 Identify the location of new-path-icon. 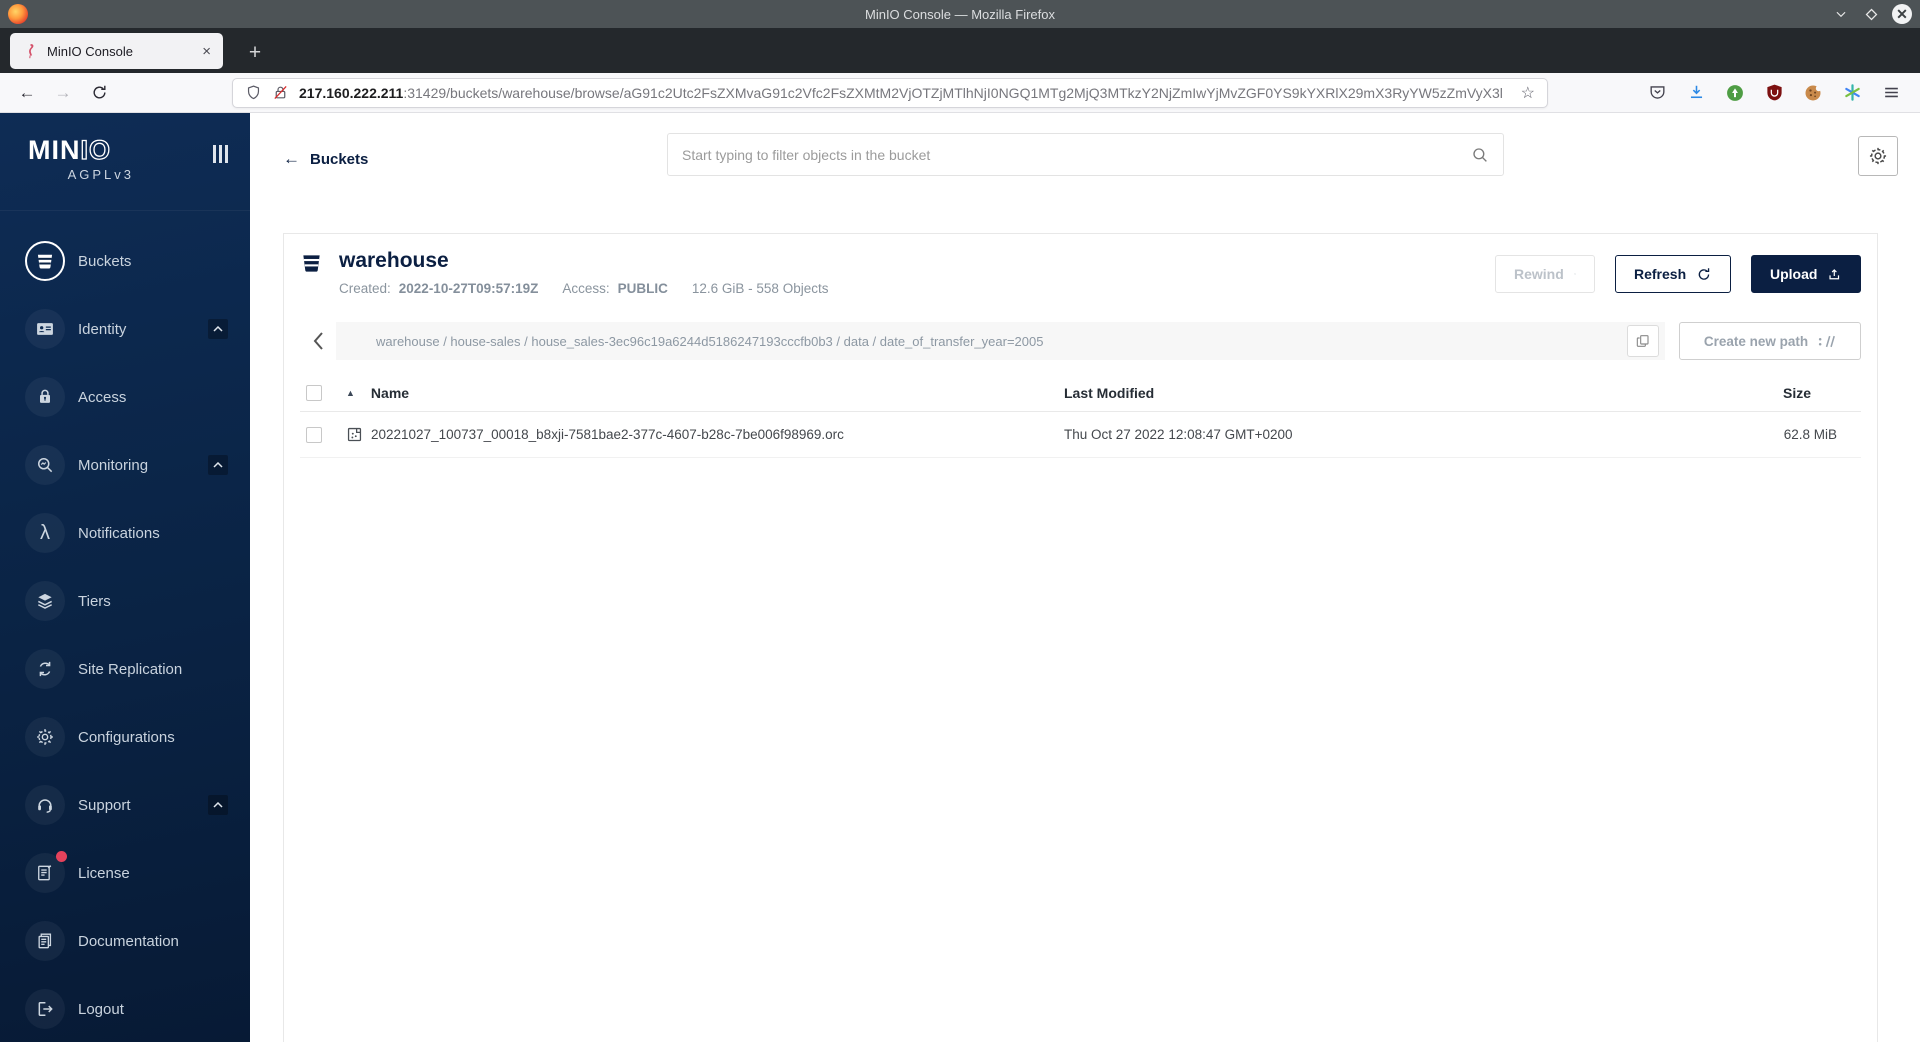
(1827, 341).